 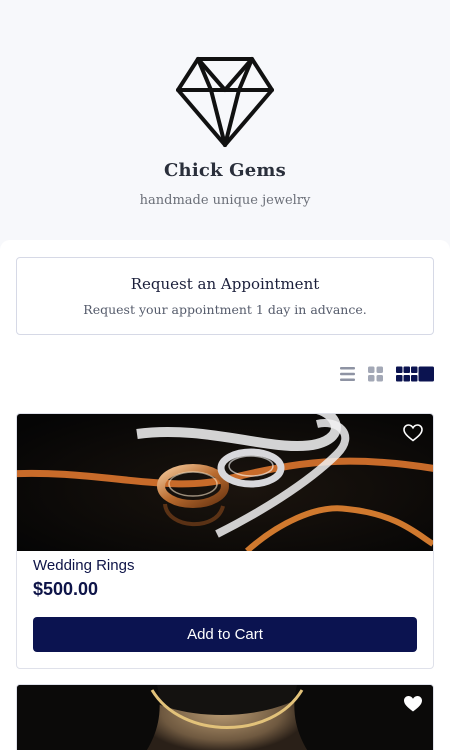 What do you see at coordinates (225, 634) in the screenshot?
I see `add-to-cart-button: Add to Cart` at bounding box center [225, 634].